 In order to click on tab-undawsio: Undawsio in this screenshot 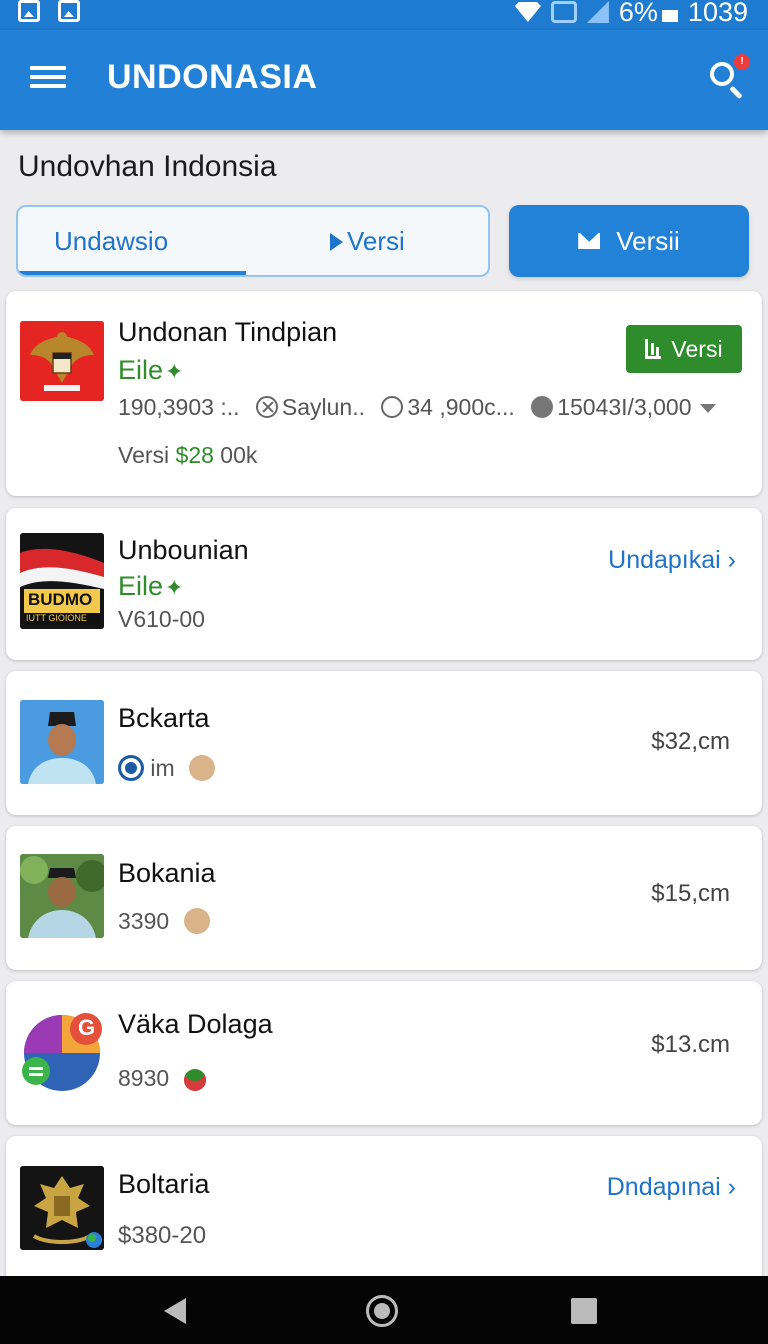, I will do `click(111, 241)`.